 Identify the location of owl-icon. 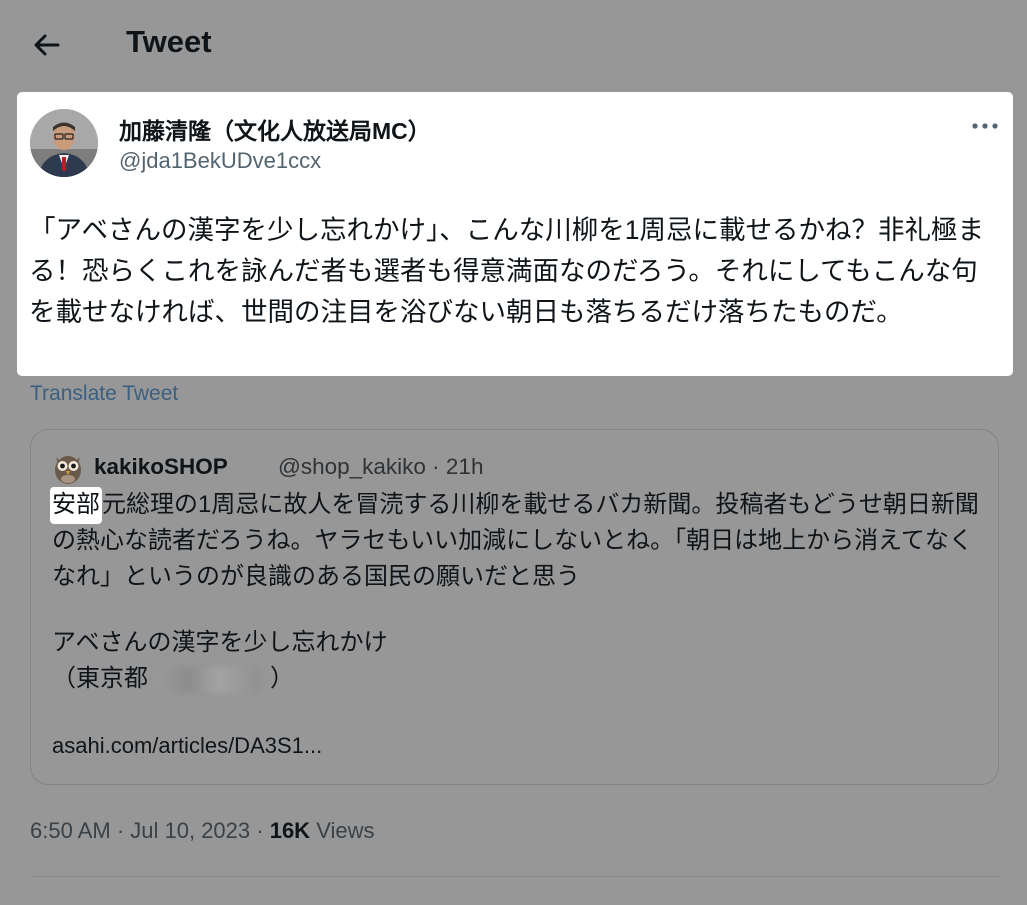
(68, 470).